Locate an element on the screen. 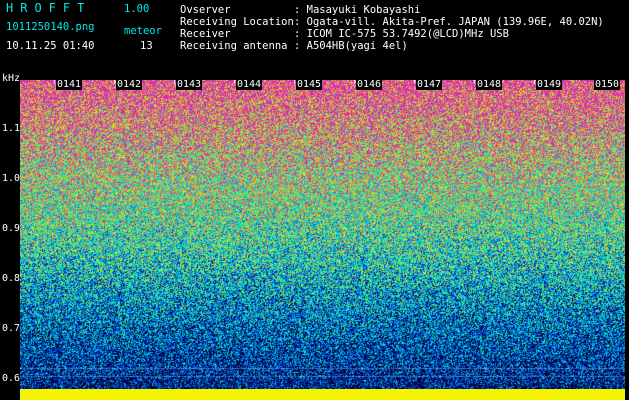 This screenshot has width=629, height=400. time-tick-label: 0148 is located at coordinates (489, 84).